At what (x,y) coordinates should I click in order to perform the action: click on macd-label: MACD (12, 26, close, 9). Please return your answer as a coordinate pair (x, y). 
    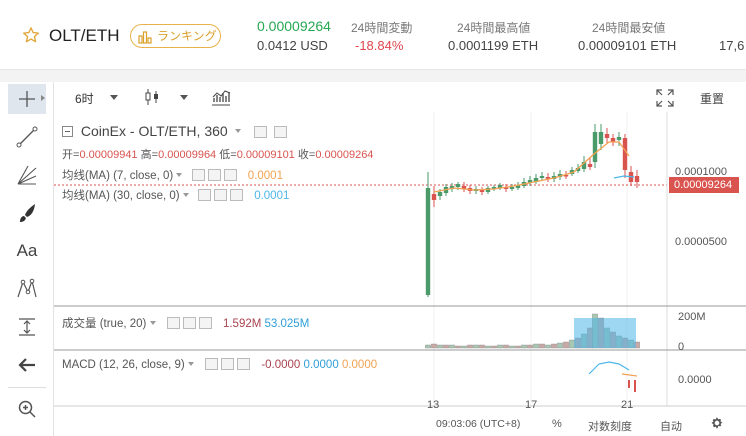
    Looking at the image, I should click on (123, 365).